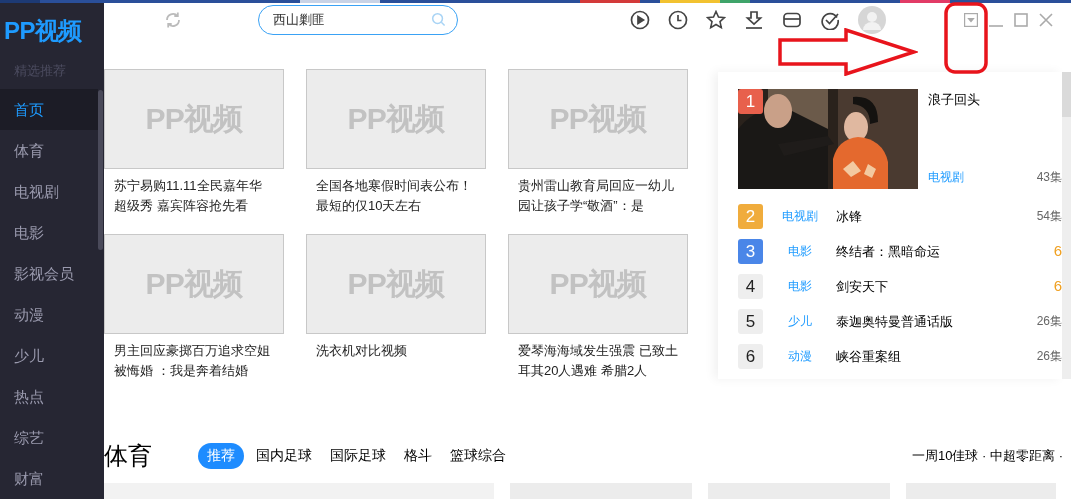 Image resolution: width=1071 pixels, height=499 pixels. Describe the element at coordinates (754, 20) in the screenshot. I see `download-icon` at that location.